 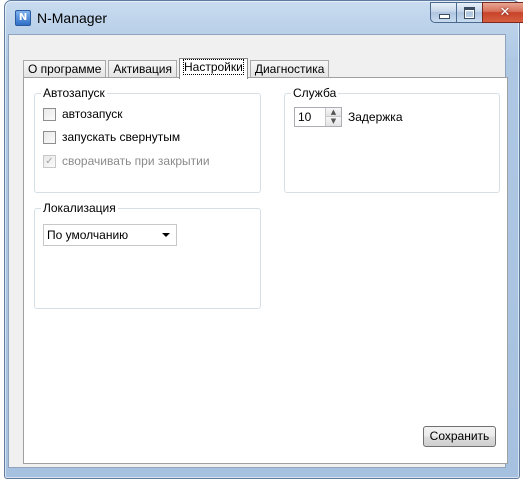 I want to click on minimize-on-close-checkbox: ✓, so click(x=49, y=161).